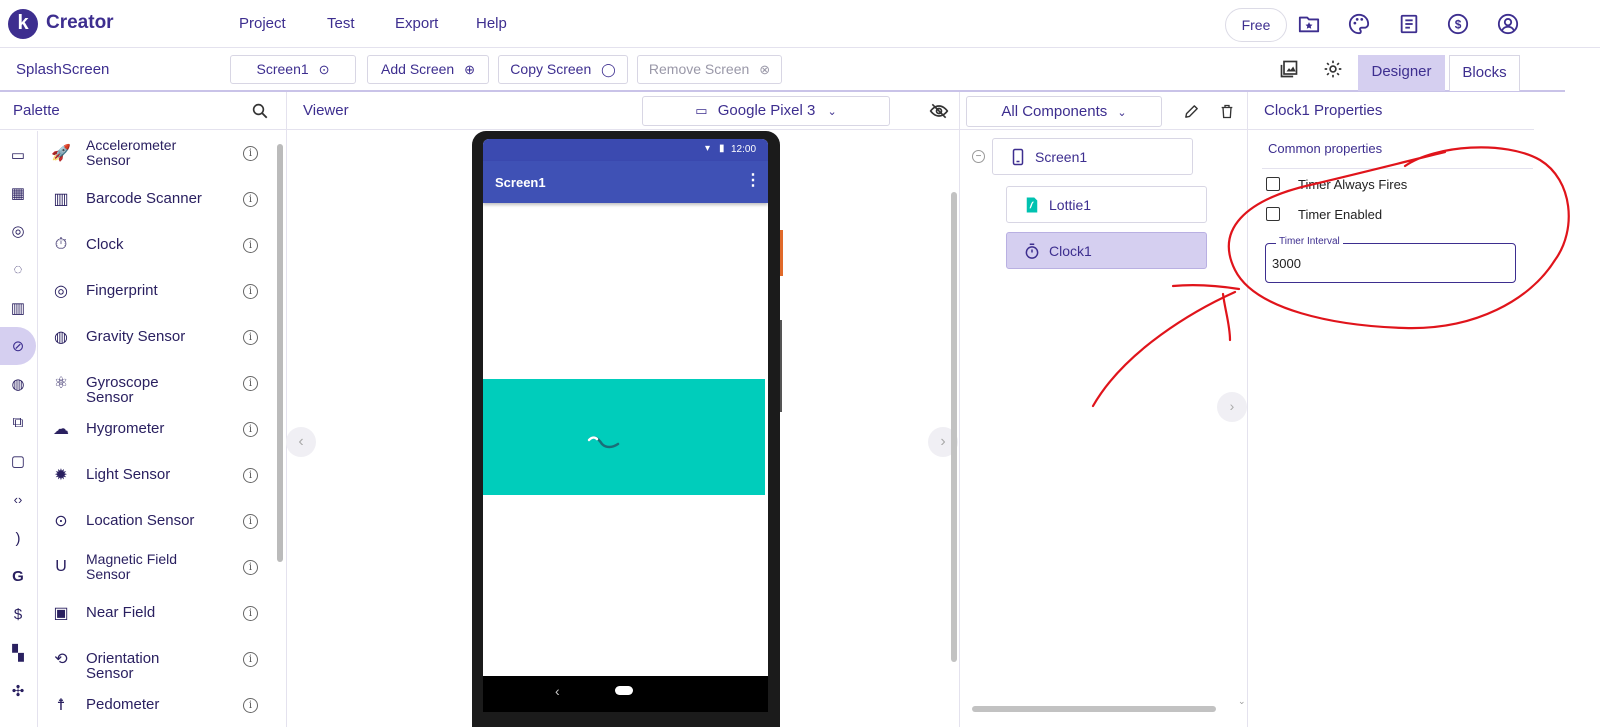  Describe the element at coordinates (1256, 25) in the screenshot. I see `free-plan-button: Free` at that location.